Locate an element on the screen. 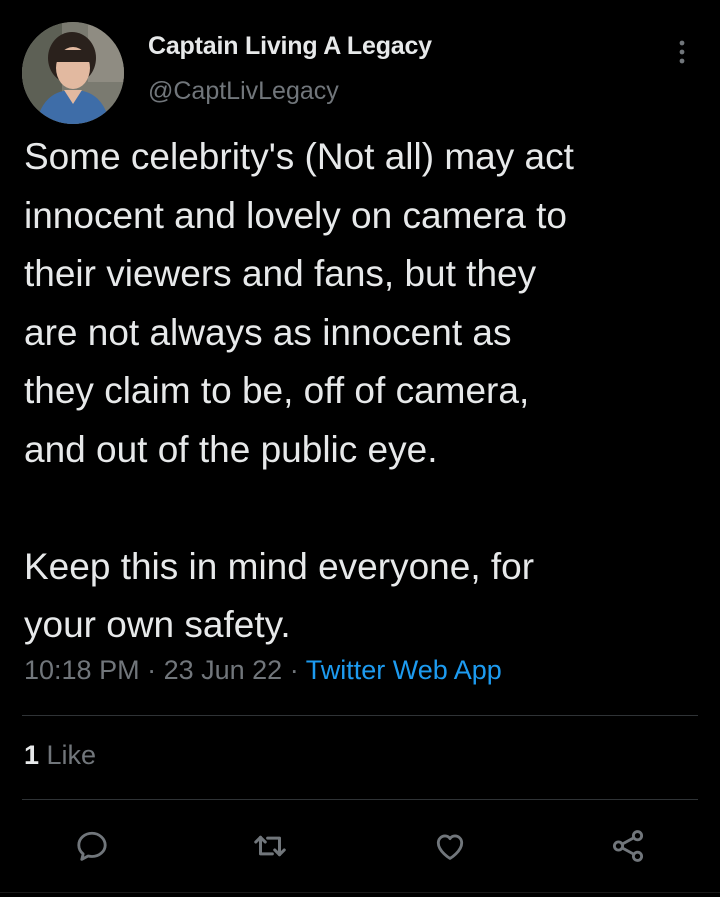 This screenshot has width=720, height=897. reply-button is located at coordinates (92, 846).